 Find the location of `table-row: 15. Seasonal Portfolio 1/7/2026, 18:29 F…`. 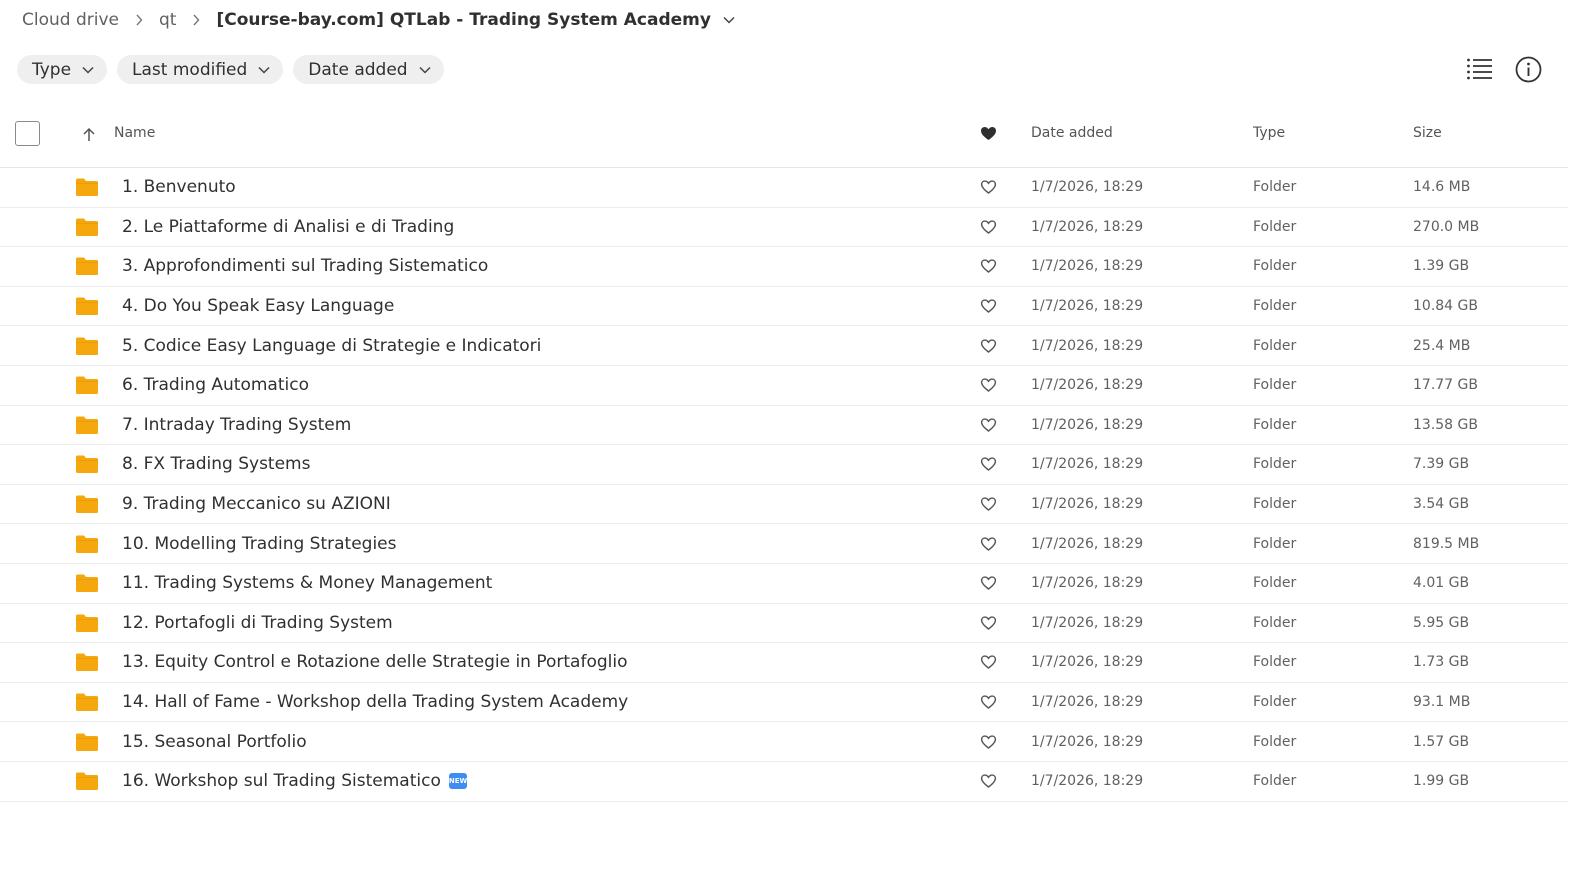

table-row: 15. Seasonal Portfolio 1/7/2026, 18:29 F… is located at coordinates (784, 742).